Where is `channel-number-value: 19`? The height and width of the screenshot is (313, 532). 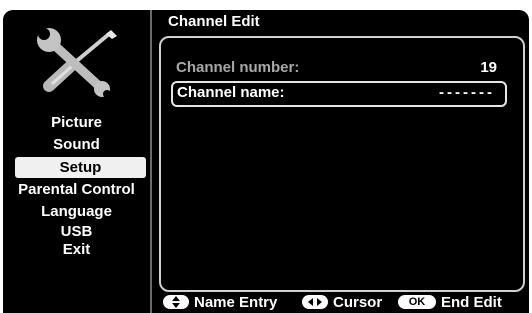
channel-number-value: 19 is located at coordinates (488, 67).